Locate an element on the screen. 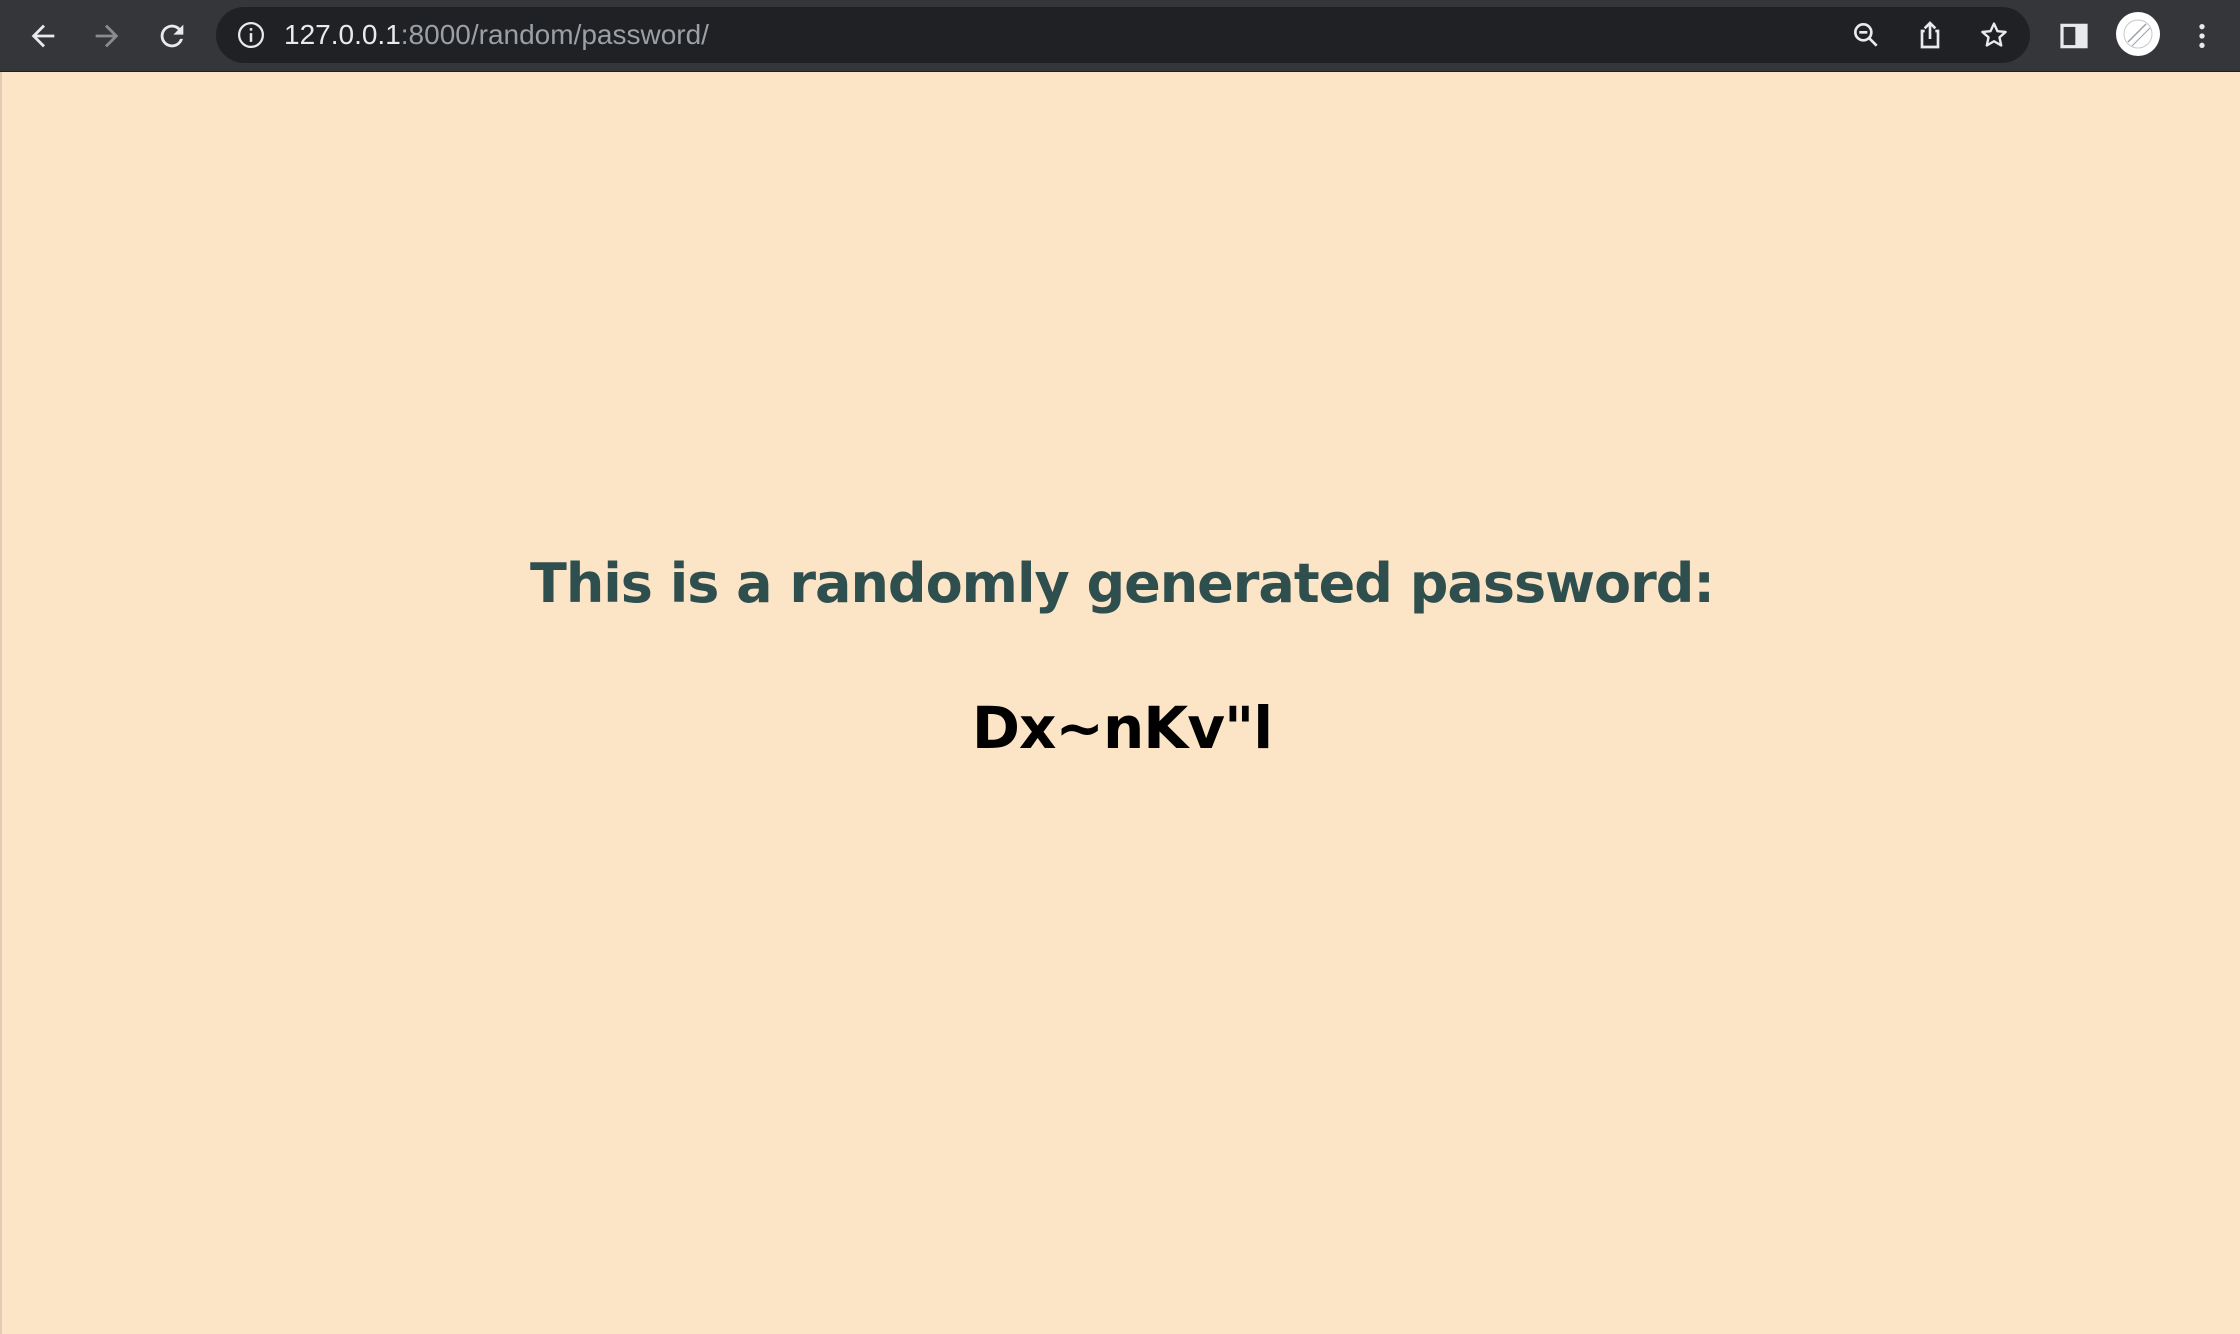 Image resolution: width=2240 pixels, height=1334 pixels. share-icon is located at coordinates (1930, 35).